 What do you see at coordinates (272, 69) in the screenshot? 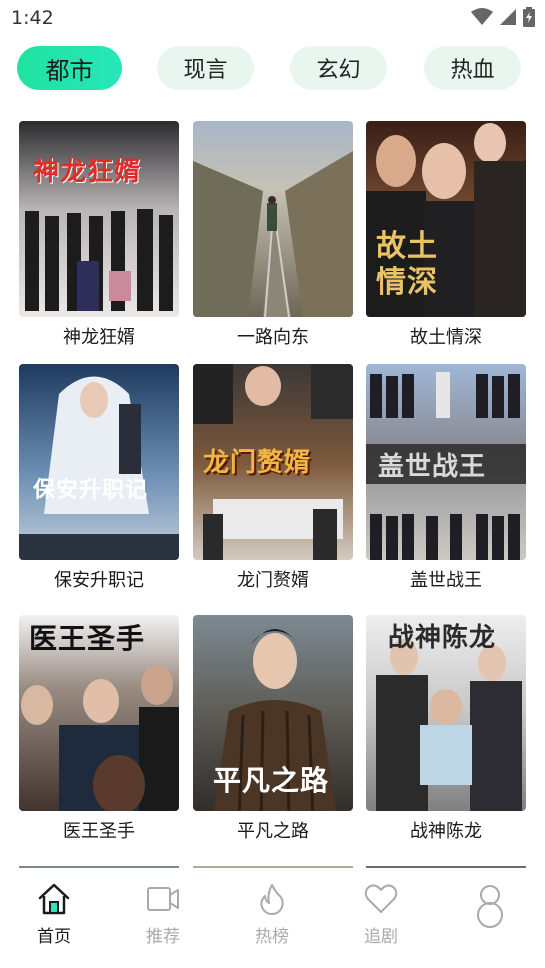
I see `category-tabs: 都市 现言 玄幻 热血` at bounding box center [272, 69].